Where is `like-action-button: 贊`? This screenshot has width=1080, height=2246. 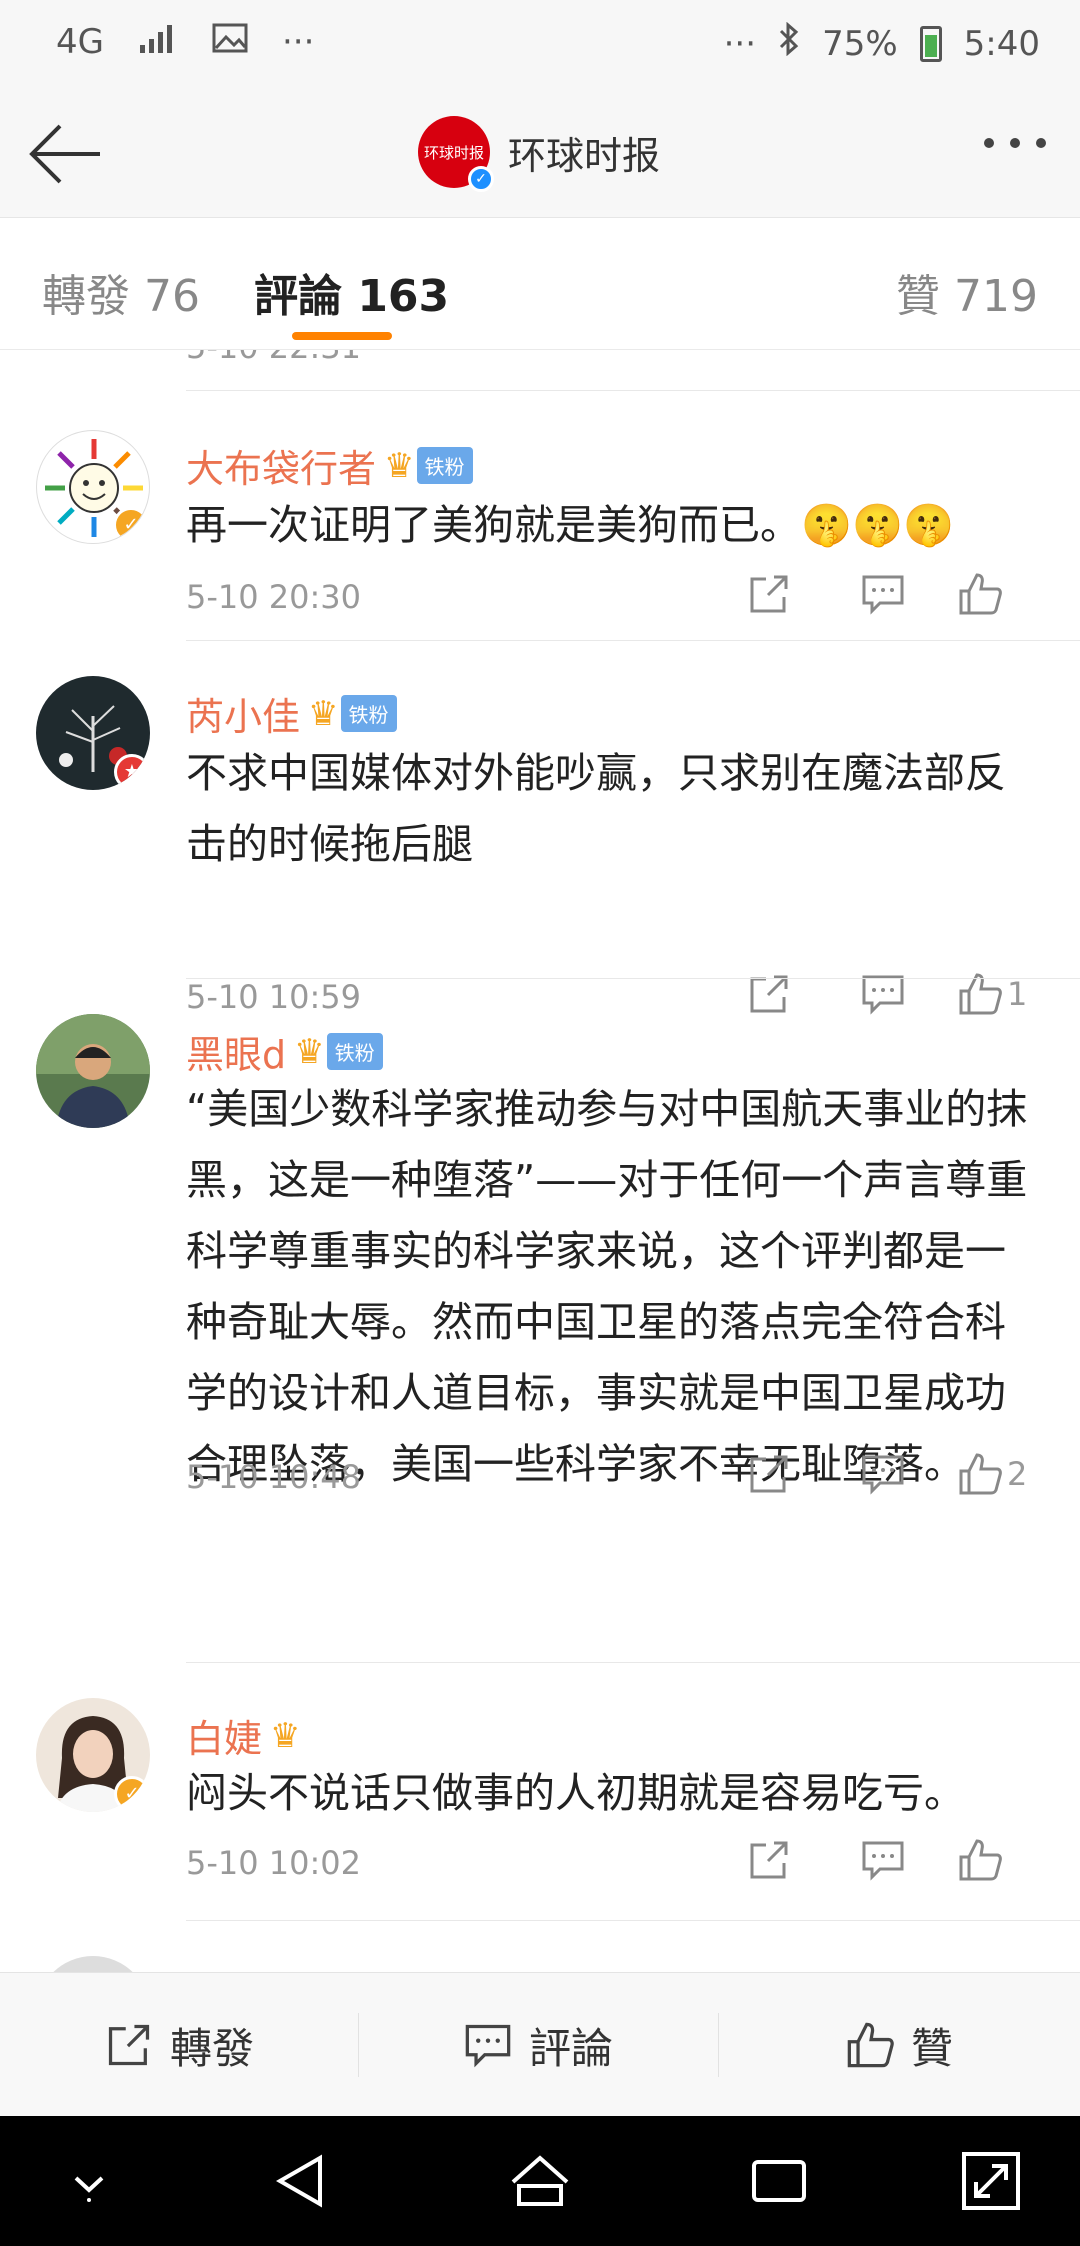
like-action-button: 贊 is located at coordinates (899, 2045).